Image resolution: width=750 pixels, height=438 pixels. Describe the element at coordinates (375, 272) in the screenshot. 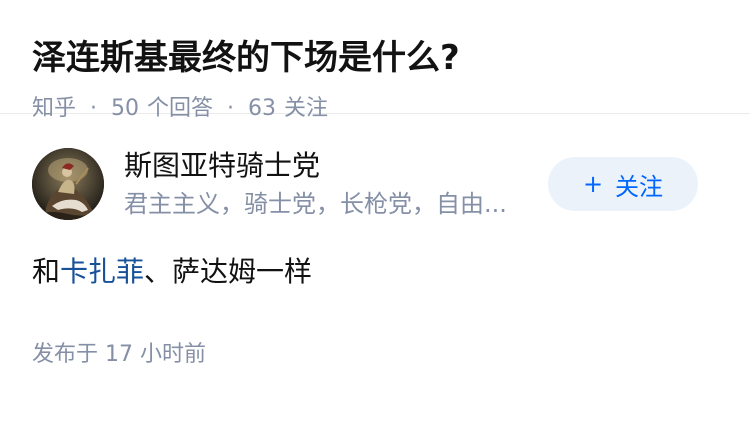

I see `answer-content: 和卡扎菲、萨达姆一样` at that location.